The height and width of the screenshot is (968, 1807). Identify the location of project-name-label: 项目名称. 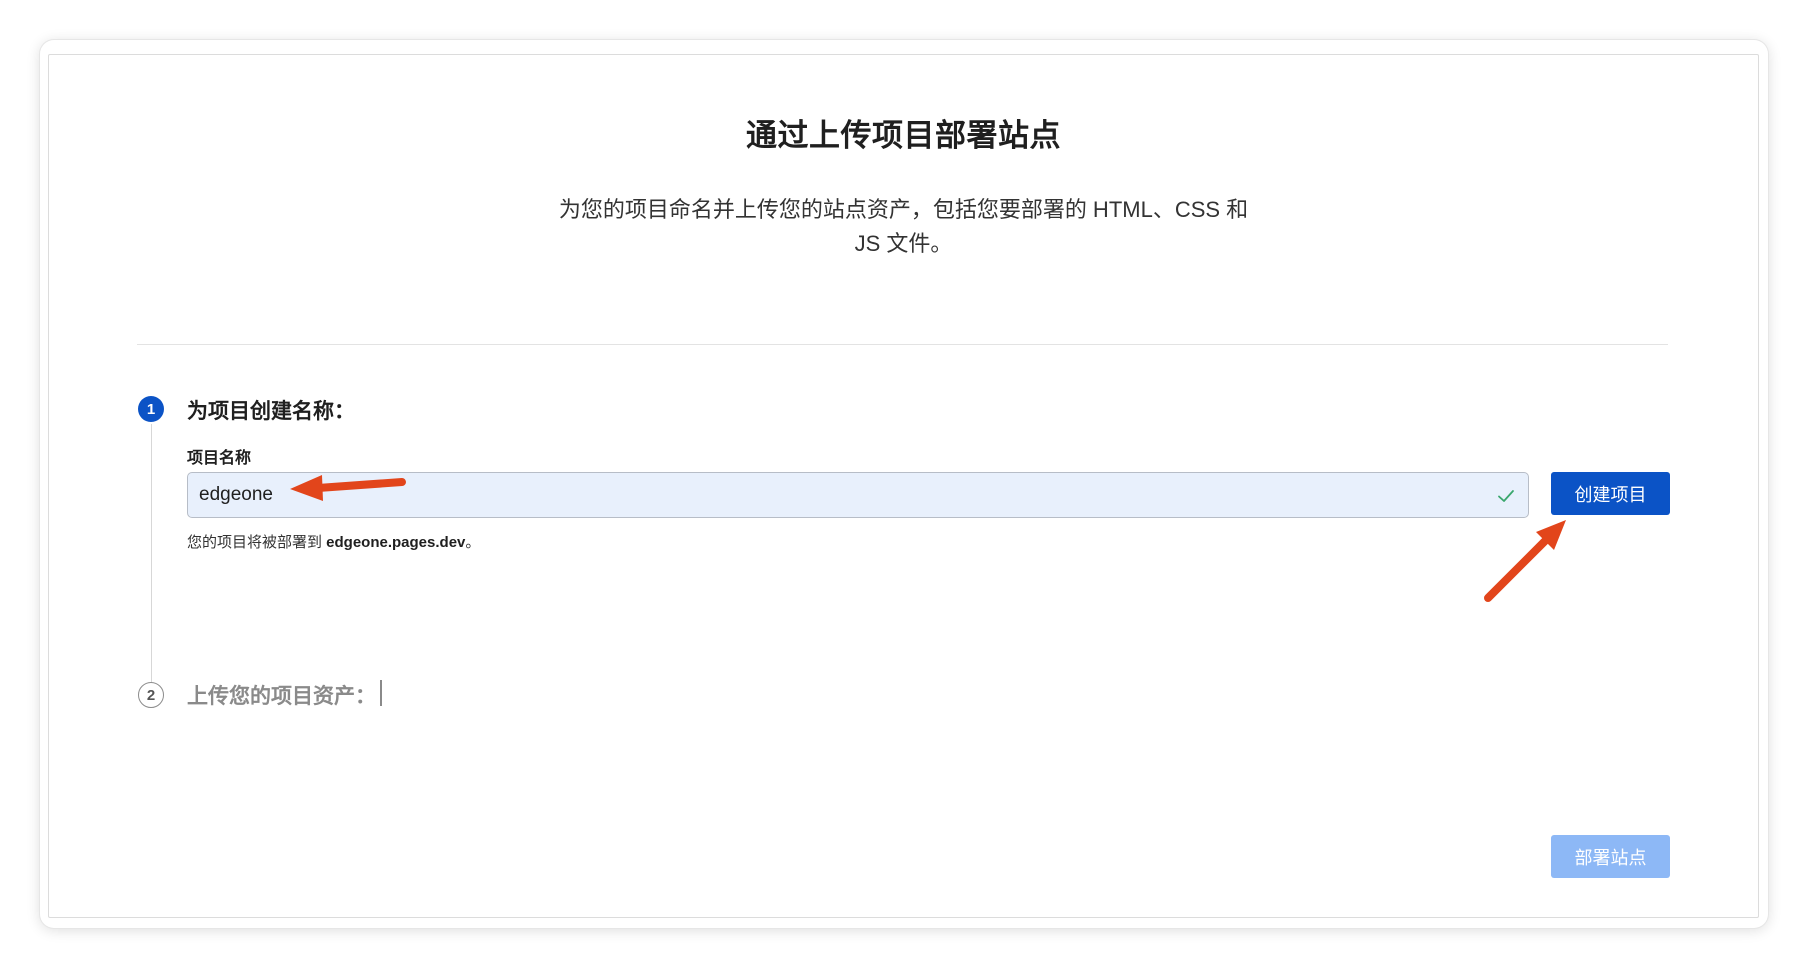
(219, 458).